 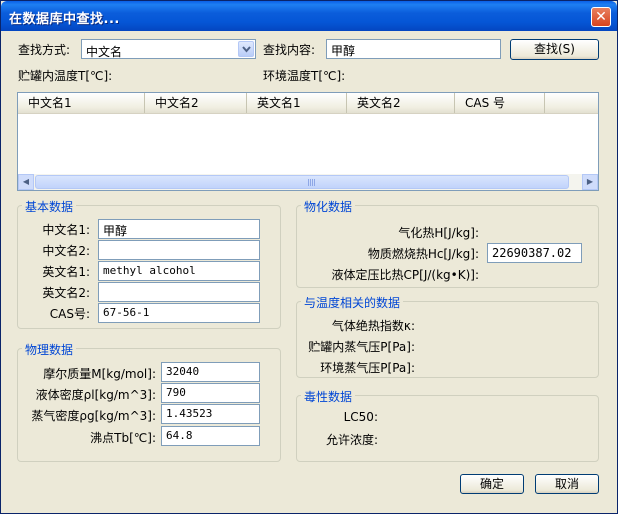 I want to click on search-content-input: 甲醇, so click(x=413, y=49).